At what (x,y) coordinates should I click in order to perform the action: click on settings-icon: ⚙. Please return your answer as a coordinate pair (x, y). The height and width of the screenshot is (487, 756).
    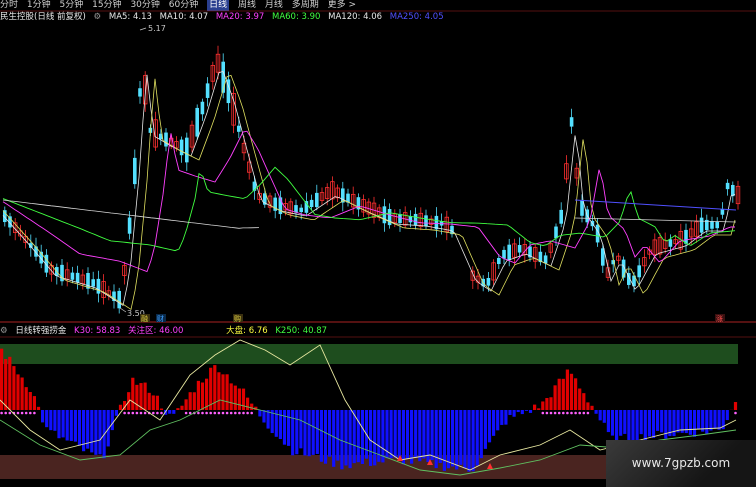
    Looking at the image, I should click on (4, 331).